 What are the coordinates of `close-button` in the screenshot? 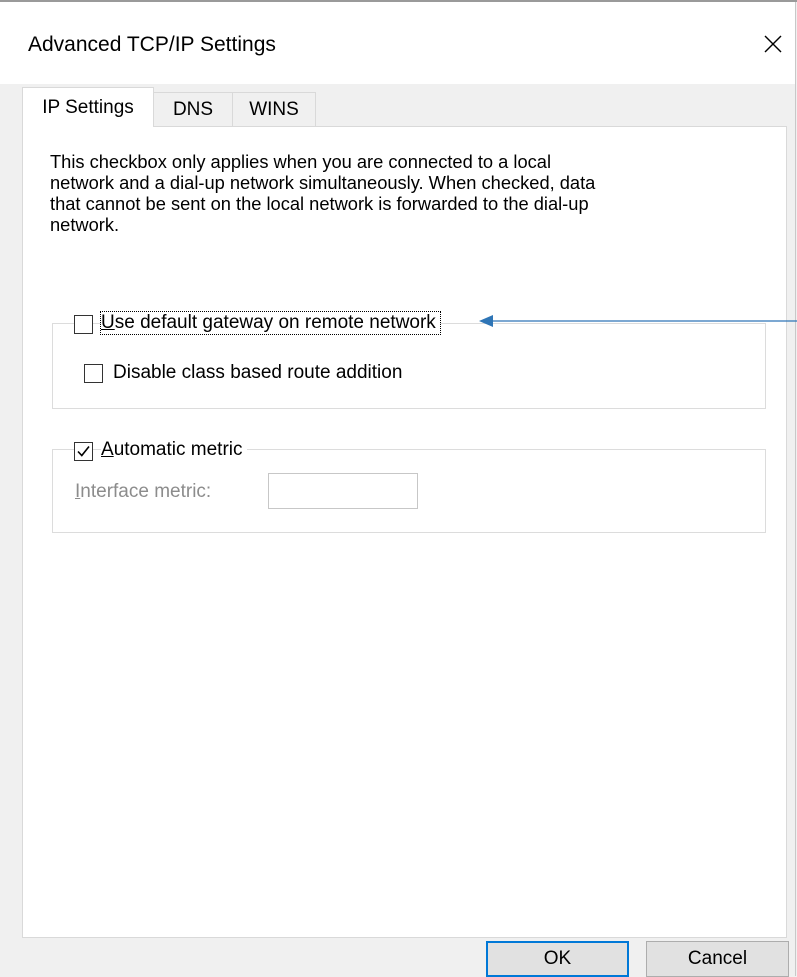 It's located at (773, 44).